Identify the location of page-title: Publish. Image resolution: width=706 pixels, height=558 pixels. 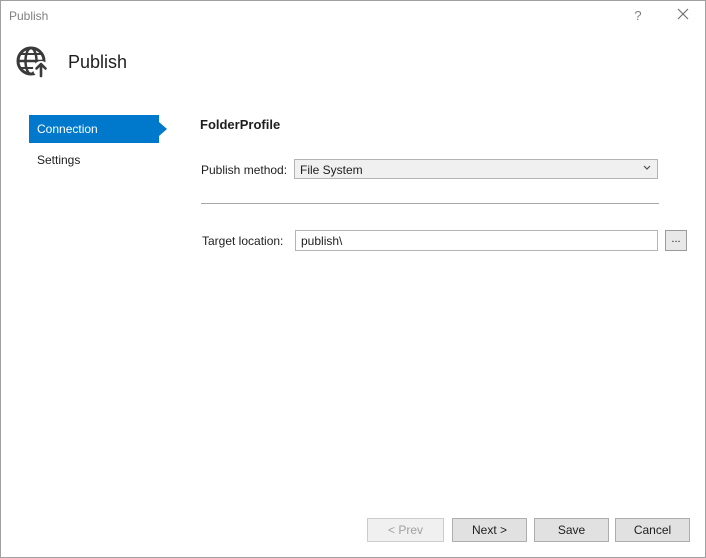
(98, 62).